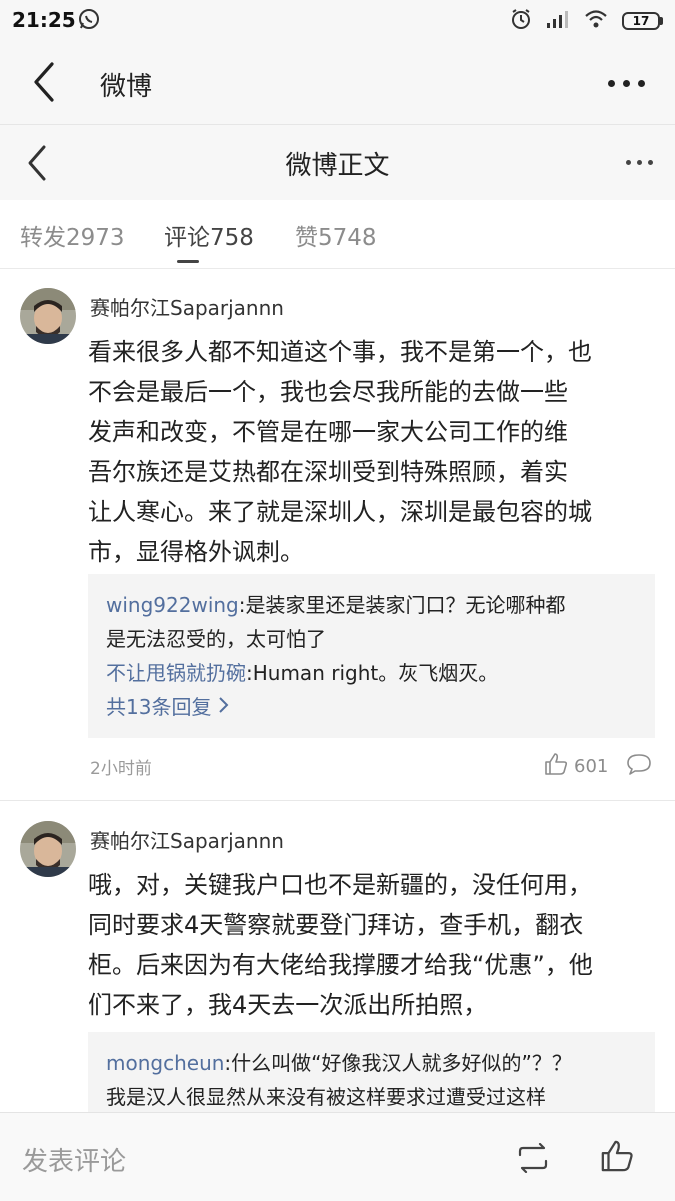  Describe the element at coordinates (340, 352) in the screenshot. I see `comment-text-line: 看来很多人都不知道这个事，我不是第一个，也` at that location.